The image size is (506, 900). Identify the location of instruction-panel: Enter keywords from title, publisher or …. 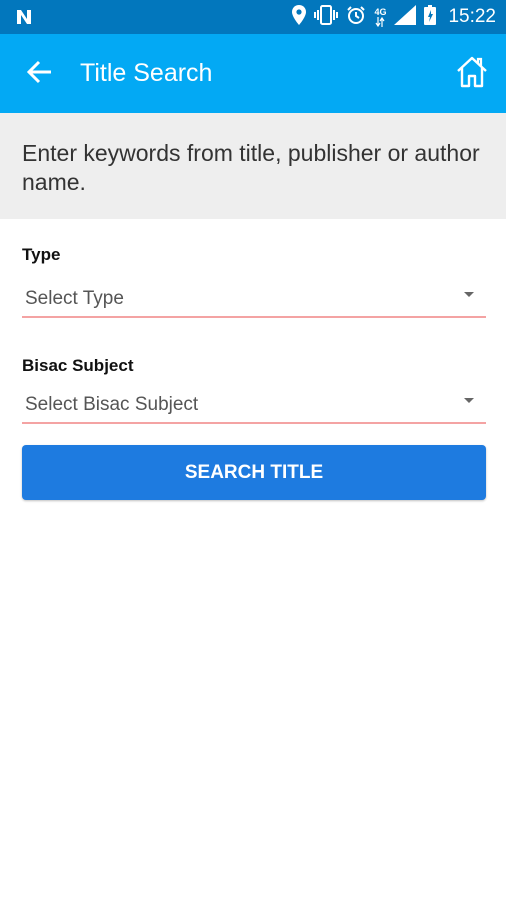
(253, 166).